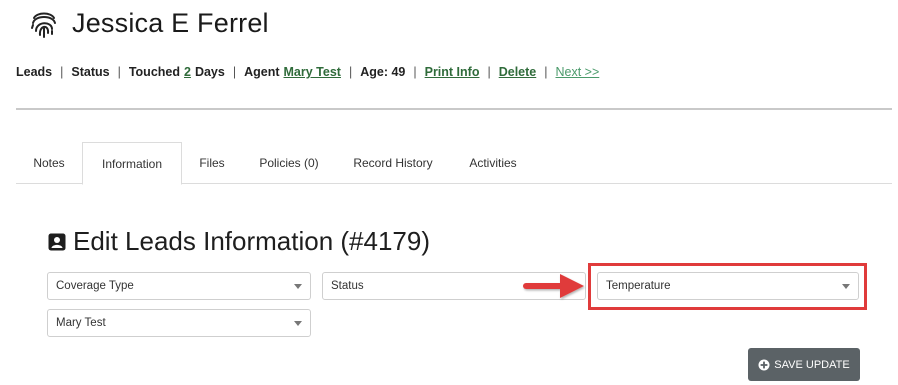 This screenshot has width=898, height=385. Describe the element at coordinates (90, 72) in the screenshot. I see `status-label: Status` at that location.